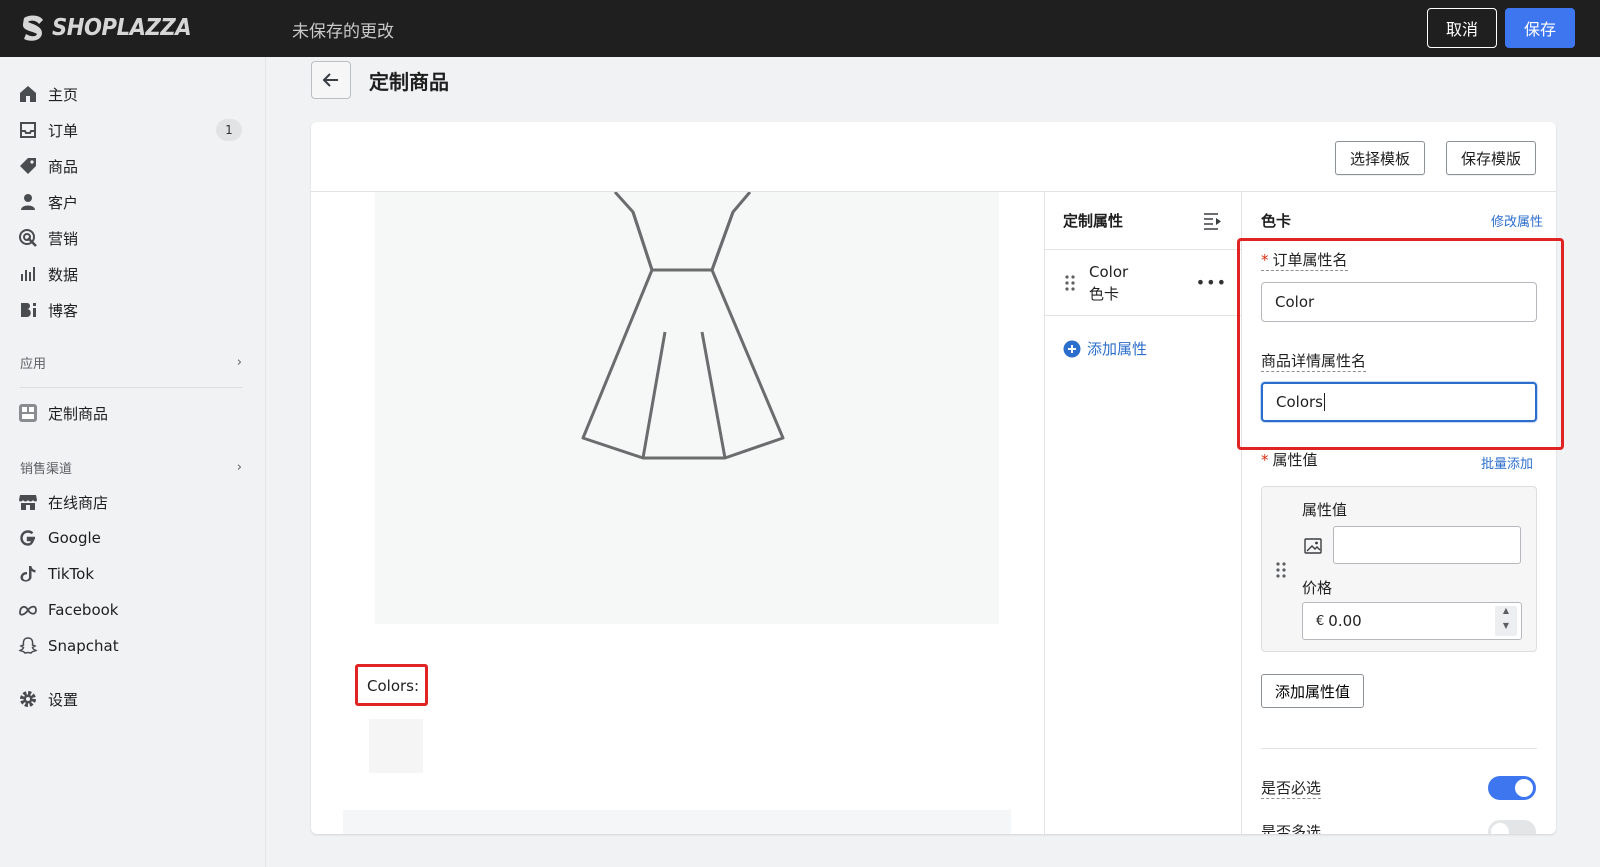  What do you see at coordinates (1462, 28) in the screenshot?
I see `cancel-button: 取消` at bounding box center [1462, 28].